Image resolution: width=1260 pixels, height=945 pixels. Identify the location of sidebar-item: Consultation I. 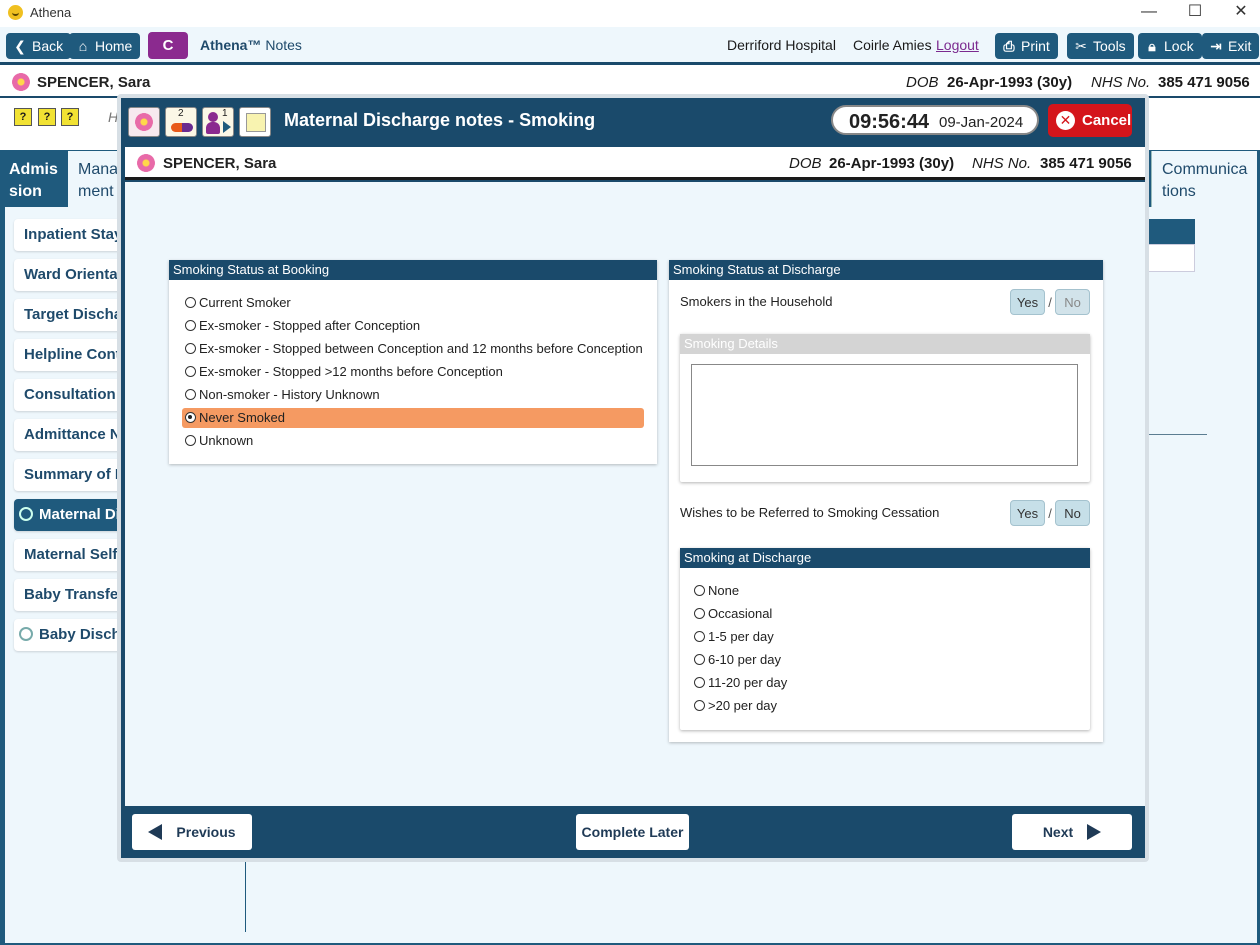
(69, 395).